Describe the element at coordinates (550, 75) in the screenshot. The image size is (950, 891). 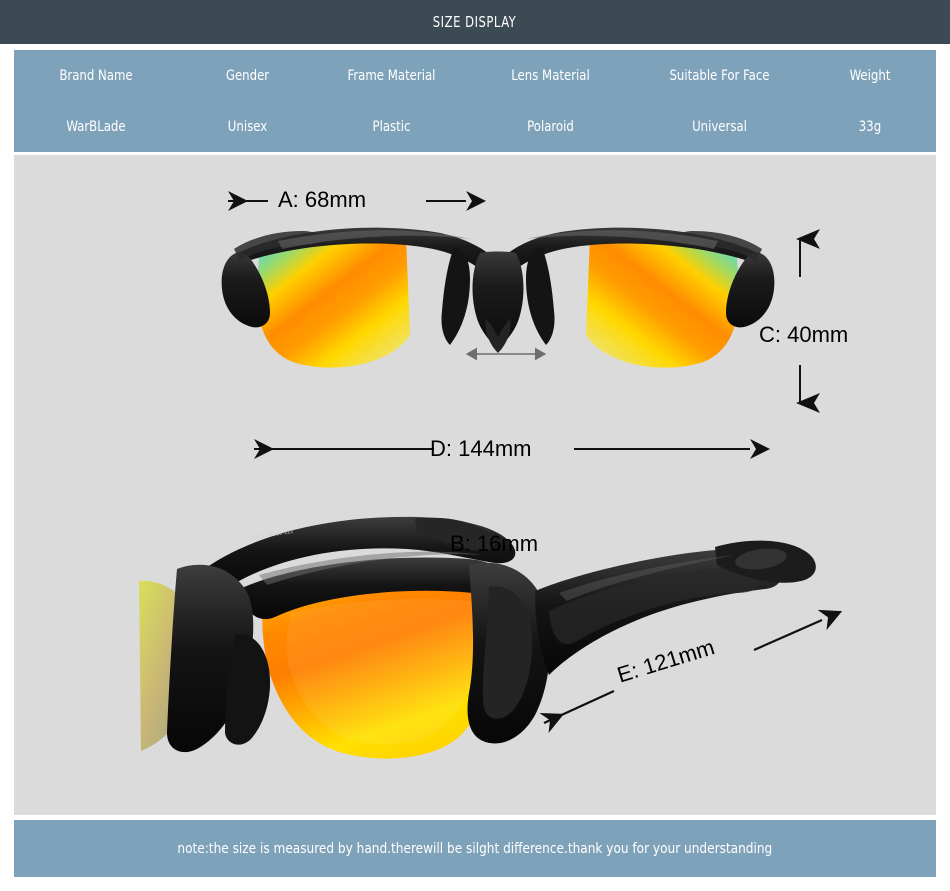
I see `spec-header-lens-material: Lens Material` at that location.